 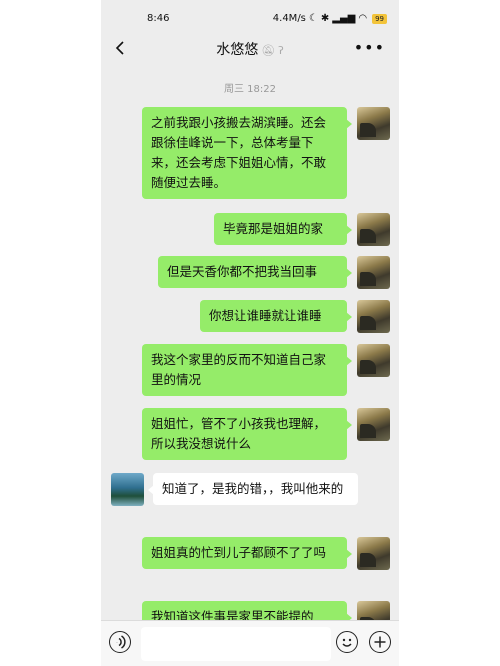 I want to click on message-text: 知道了，是我的错，，我叫他来的, so click(x=253, y=488).